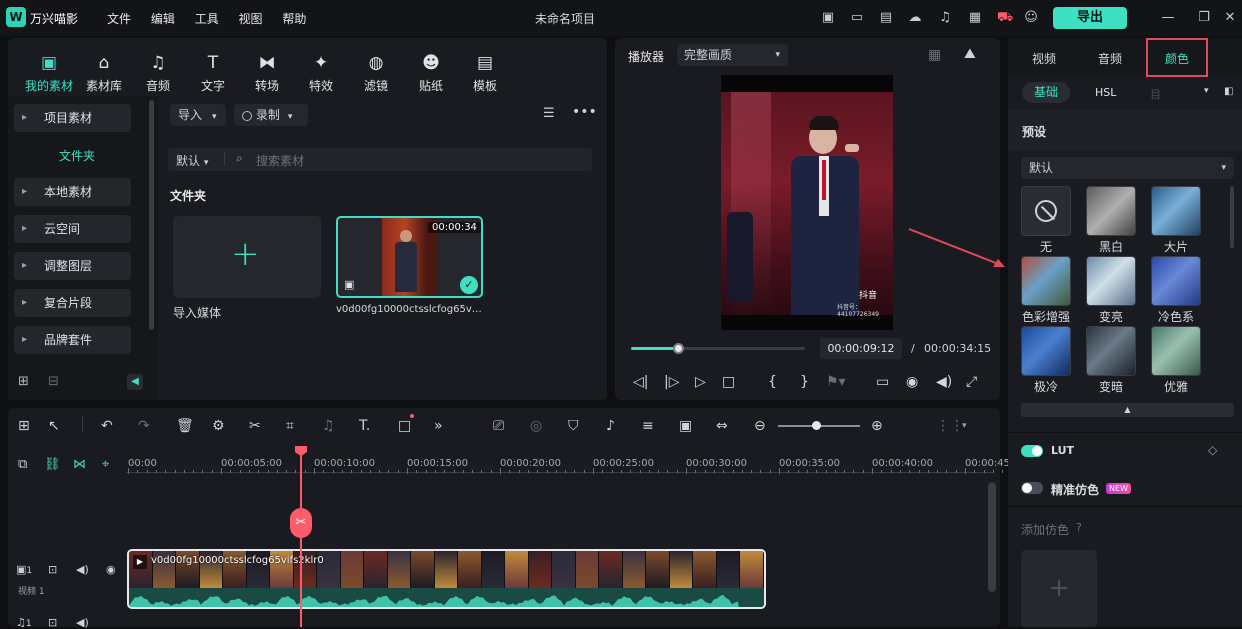 The height and width of the screenshot is (629, 1242). Describe the element at coordinates (648, 426) in the screenshot. I see `audio-mix-icon: ≡` at that location.